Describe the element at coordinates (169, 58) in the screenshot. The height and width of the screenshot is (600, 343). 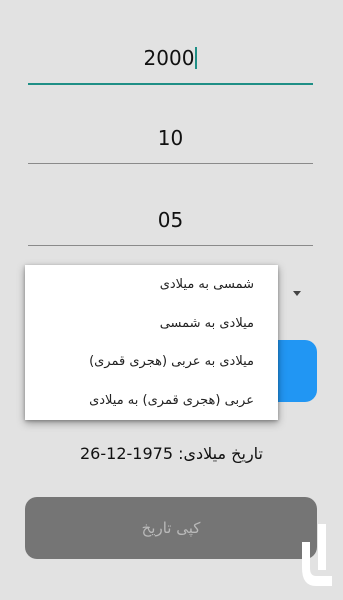
I see `year-value: 2000` at that location.